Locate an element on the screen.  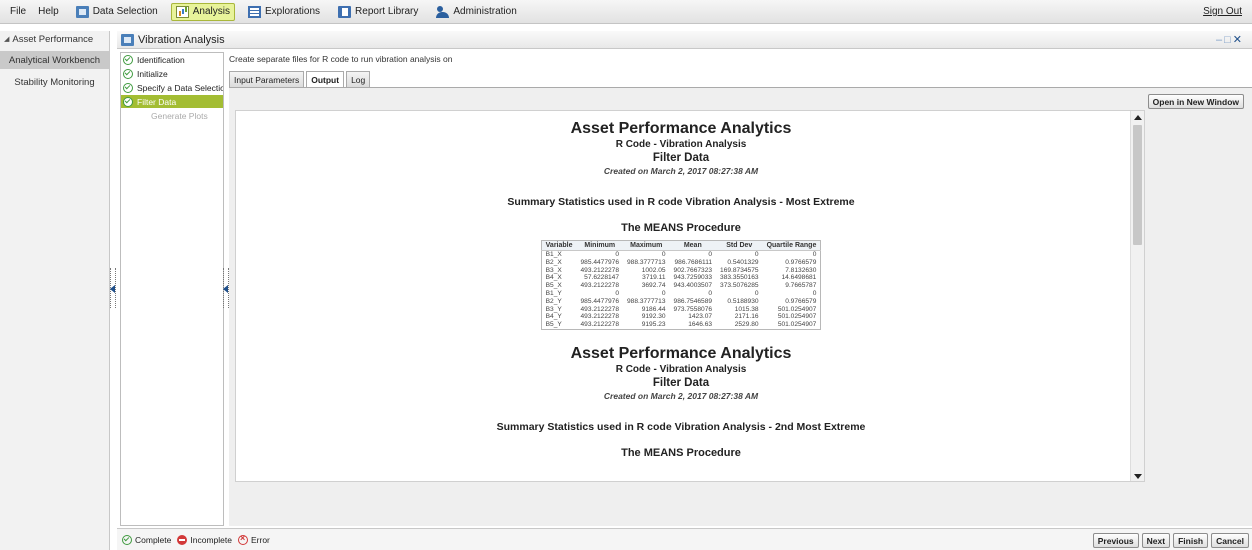
scroll-up-icon is located at coordinates (1138, 117).